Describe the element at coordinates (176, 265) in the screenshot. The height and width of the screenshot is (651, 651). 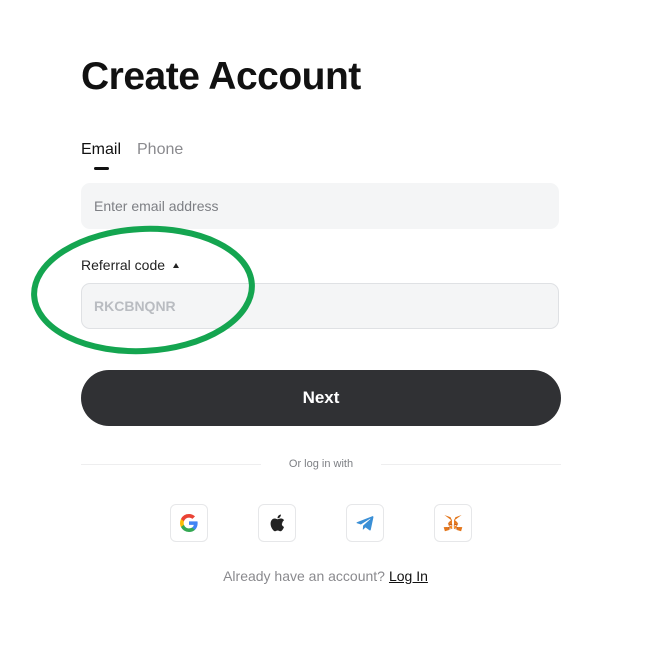
I see `caret-up-icon` at that location.